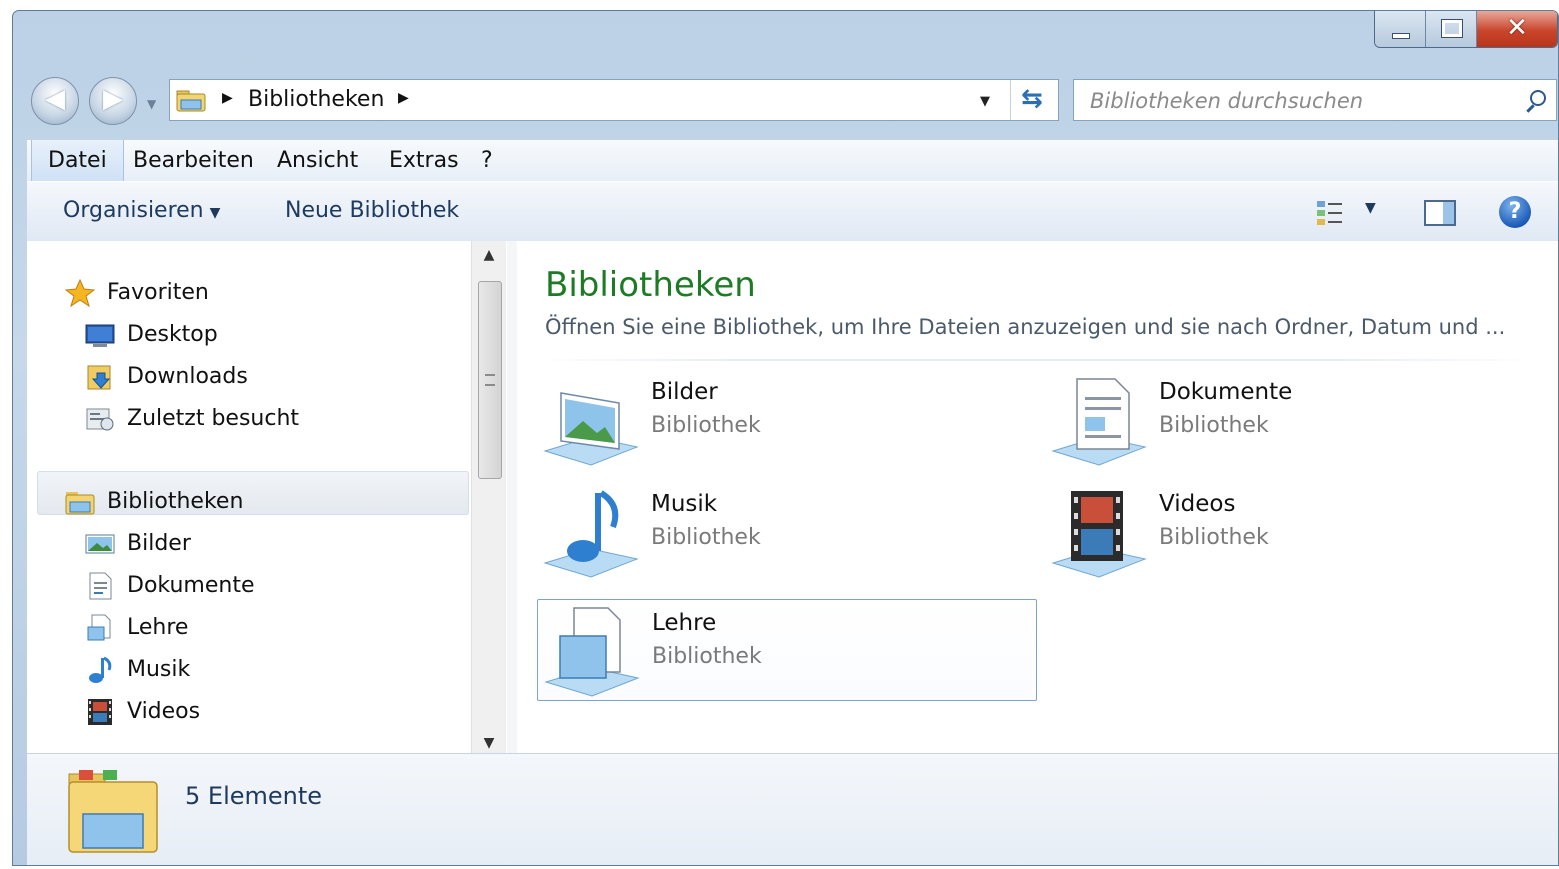 The image size is (1559, 869). Describe the element at coordinates (489, 255) in the screenshot. I see `scroll-up-icon: ▲` at that location.